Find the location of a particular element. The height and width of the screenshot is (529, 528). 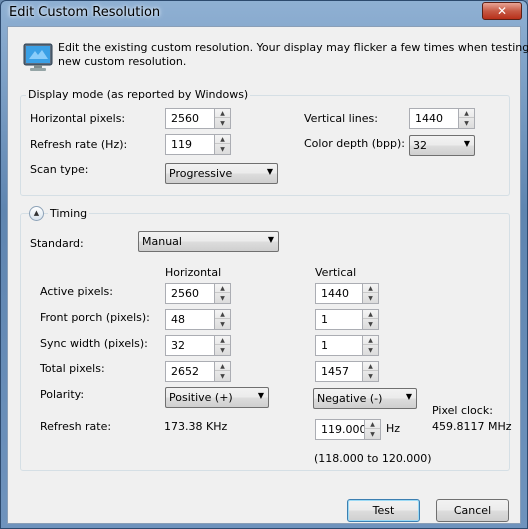

horizontal-pixels-spinner: ▲ ▼ is located at coordinates (222, 118).